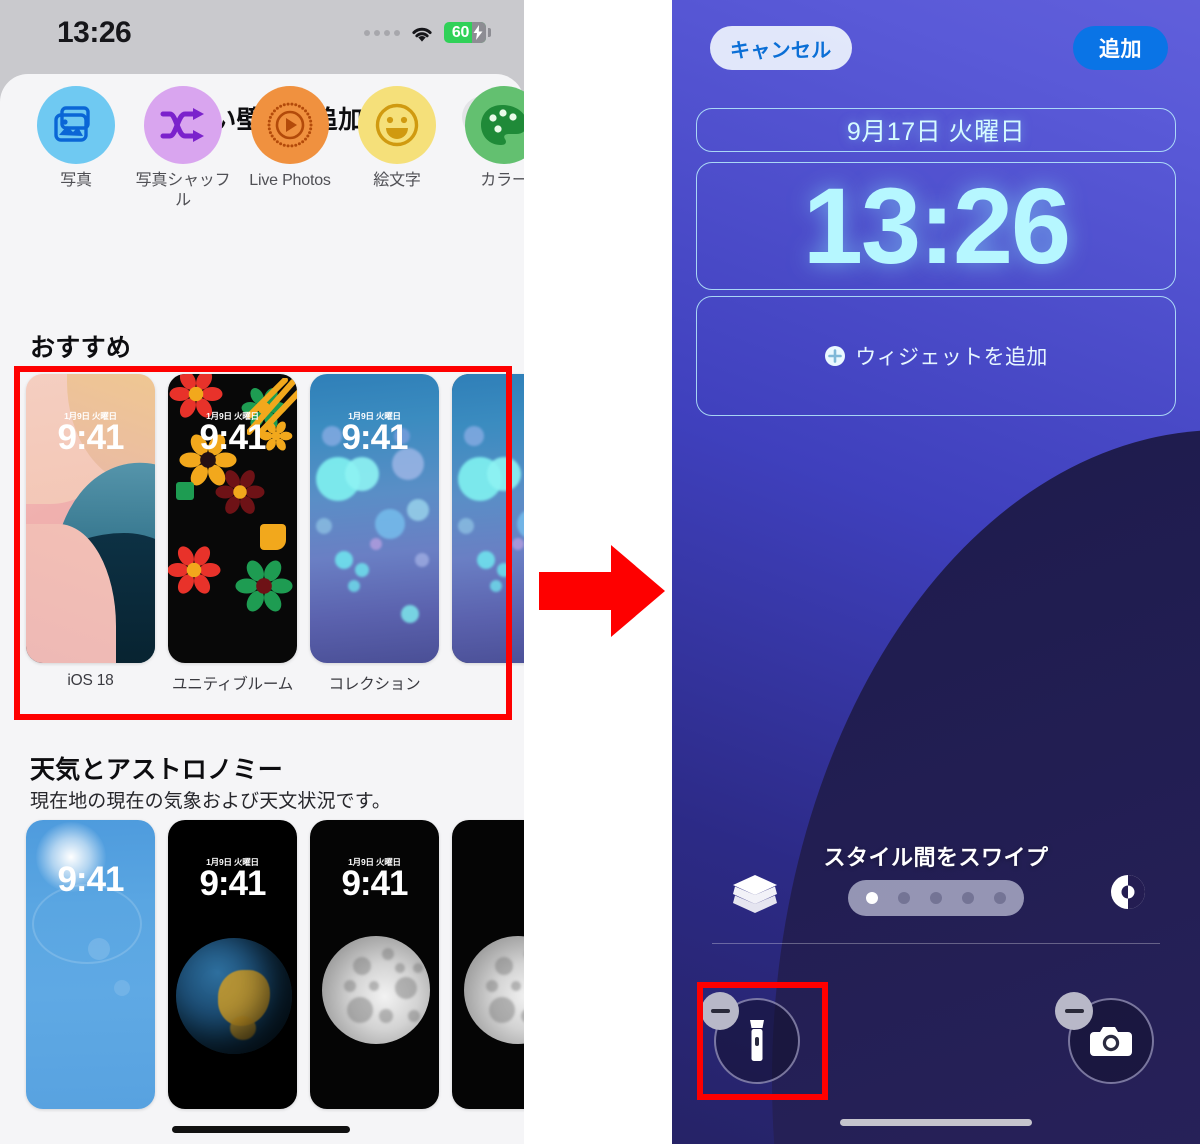  I want to click on lock-time-field: 13:26, so click(936, 226).